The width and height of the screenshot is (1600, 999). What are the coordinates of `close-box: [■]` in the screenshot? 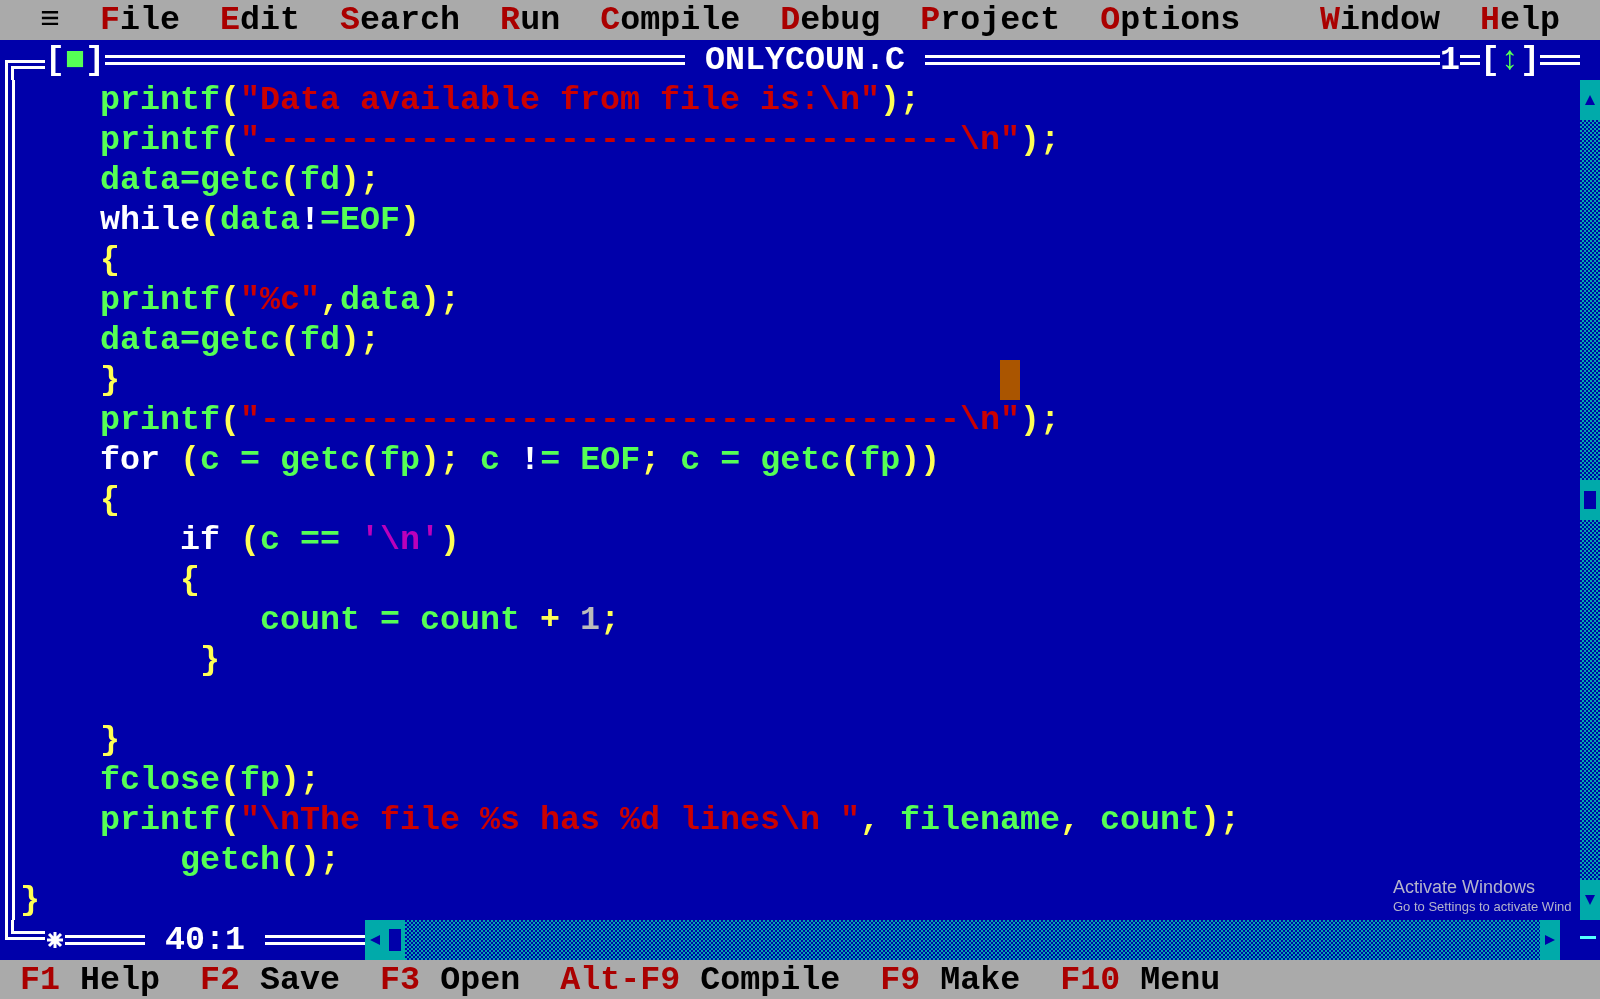 It's located at (75, 60).